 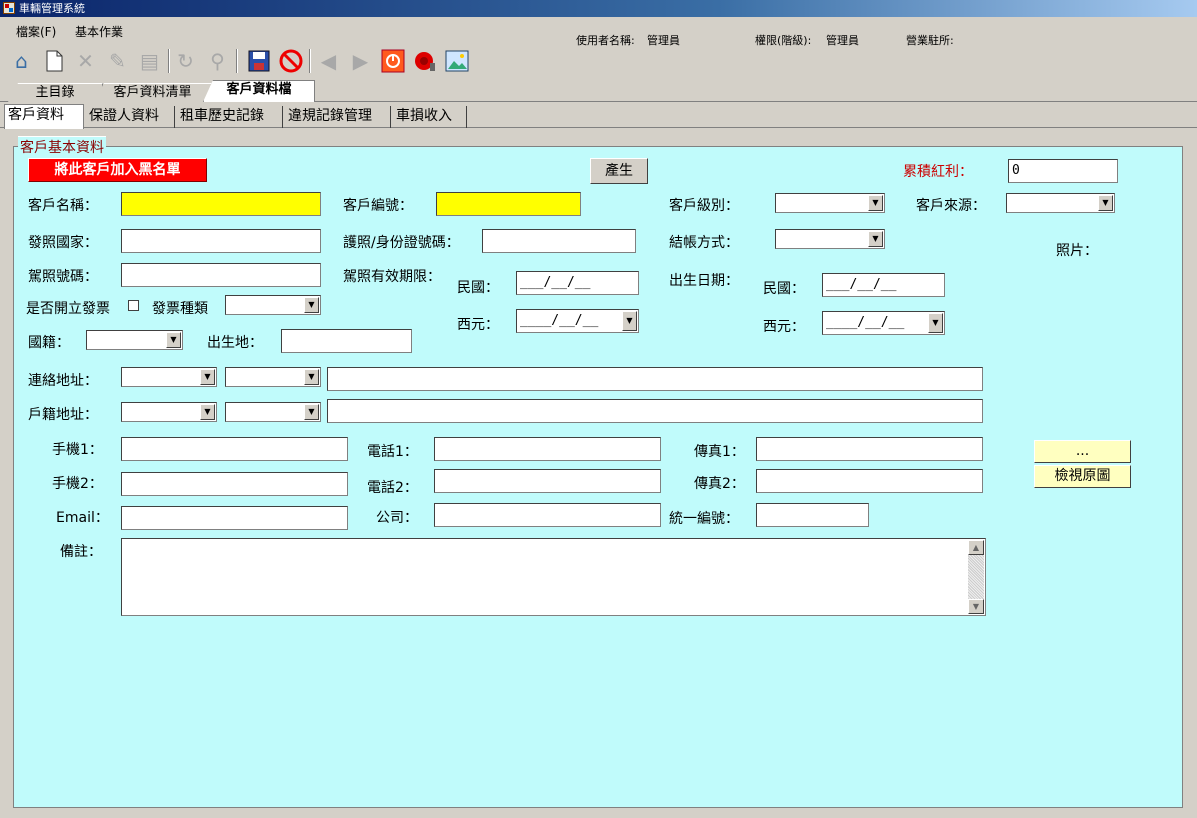 What do you see at coordinates (259, 91) in the screenshot?
I see `tab-customer-file: 客戶資料檔` at bounding box center [259, 91].